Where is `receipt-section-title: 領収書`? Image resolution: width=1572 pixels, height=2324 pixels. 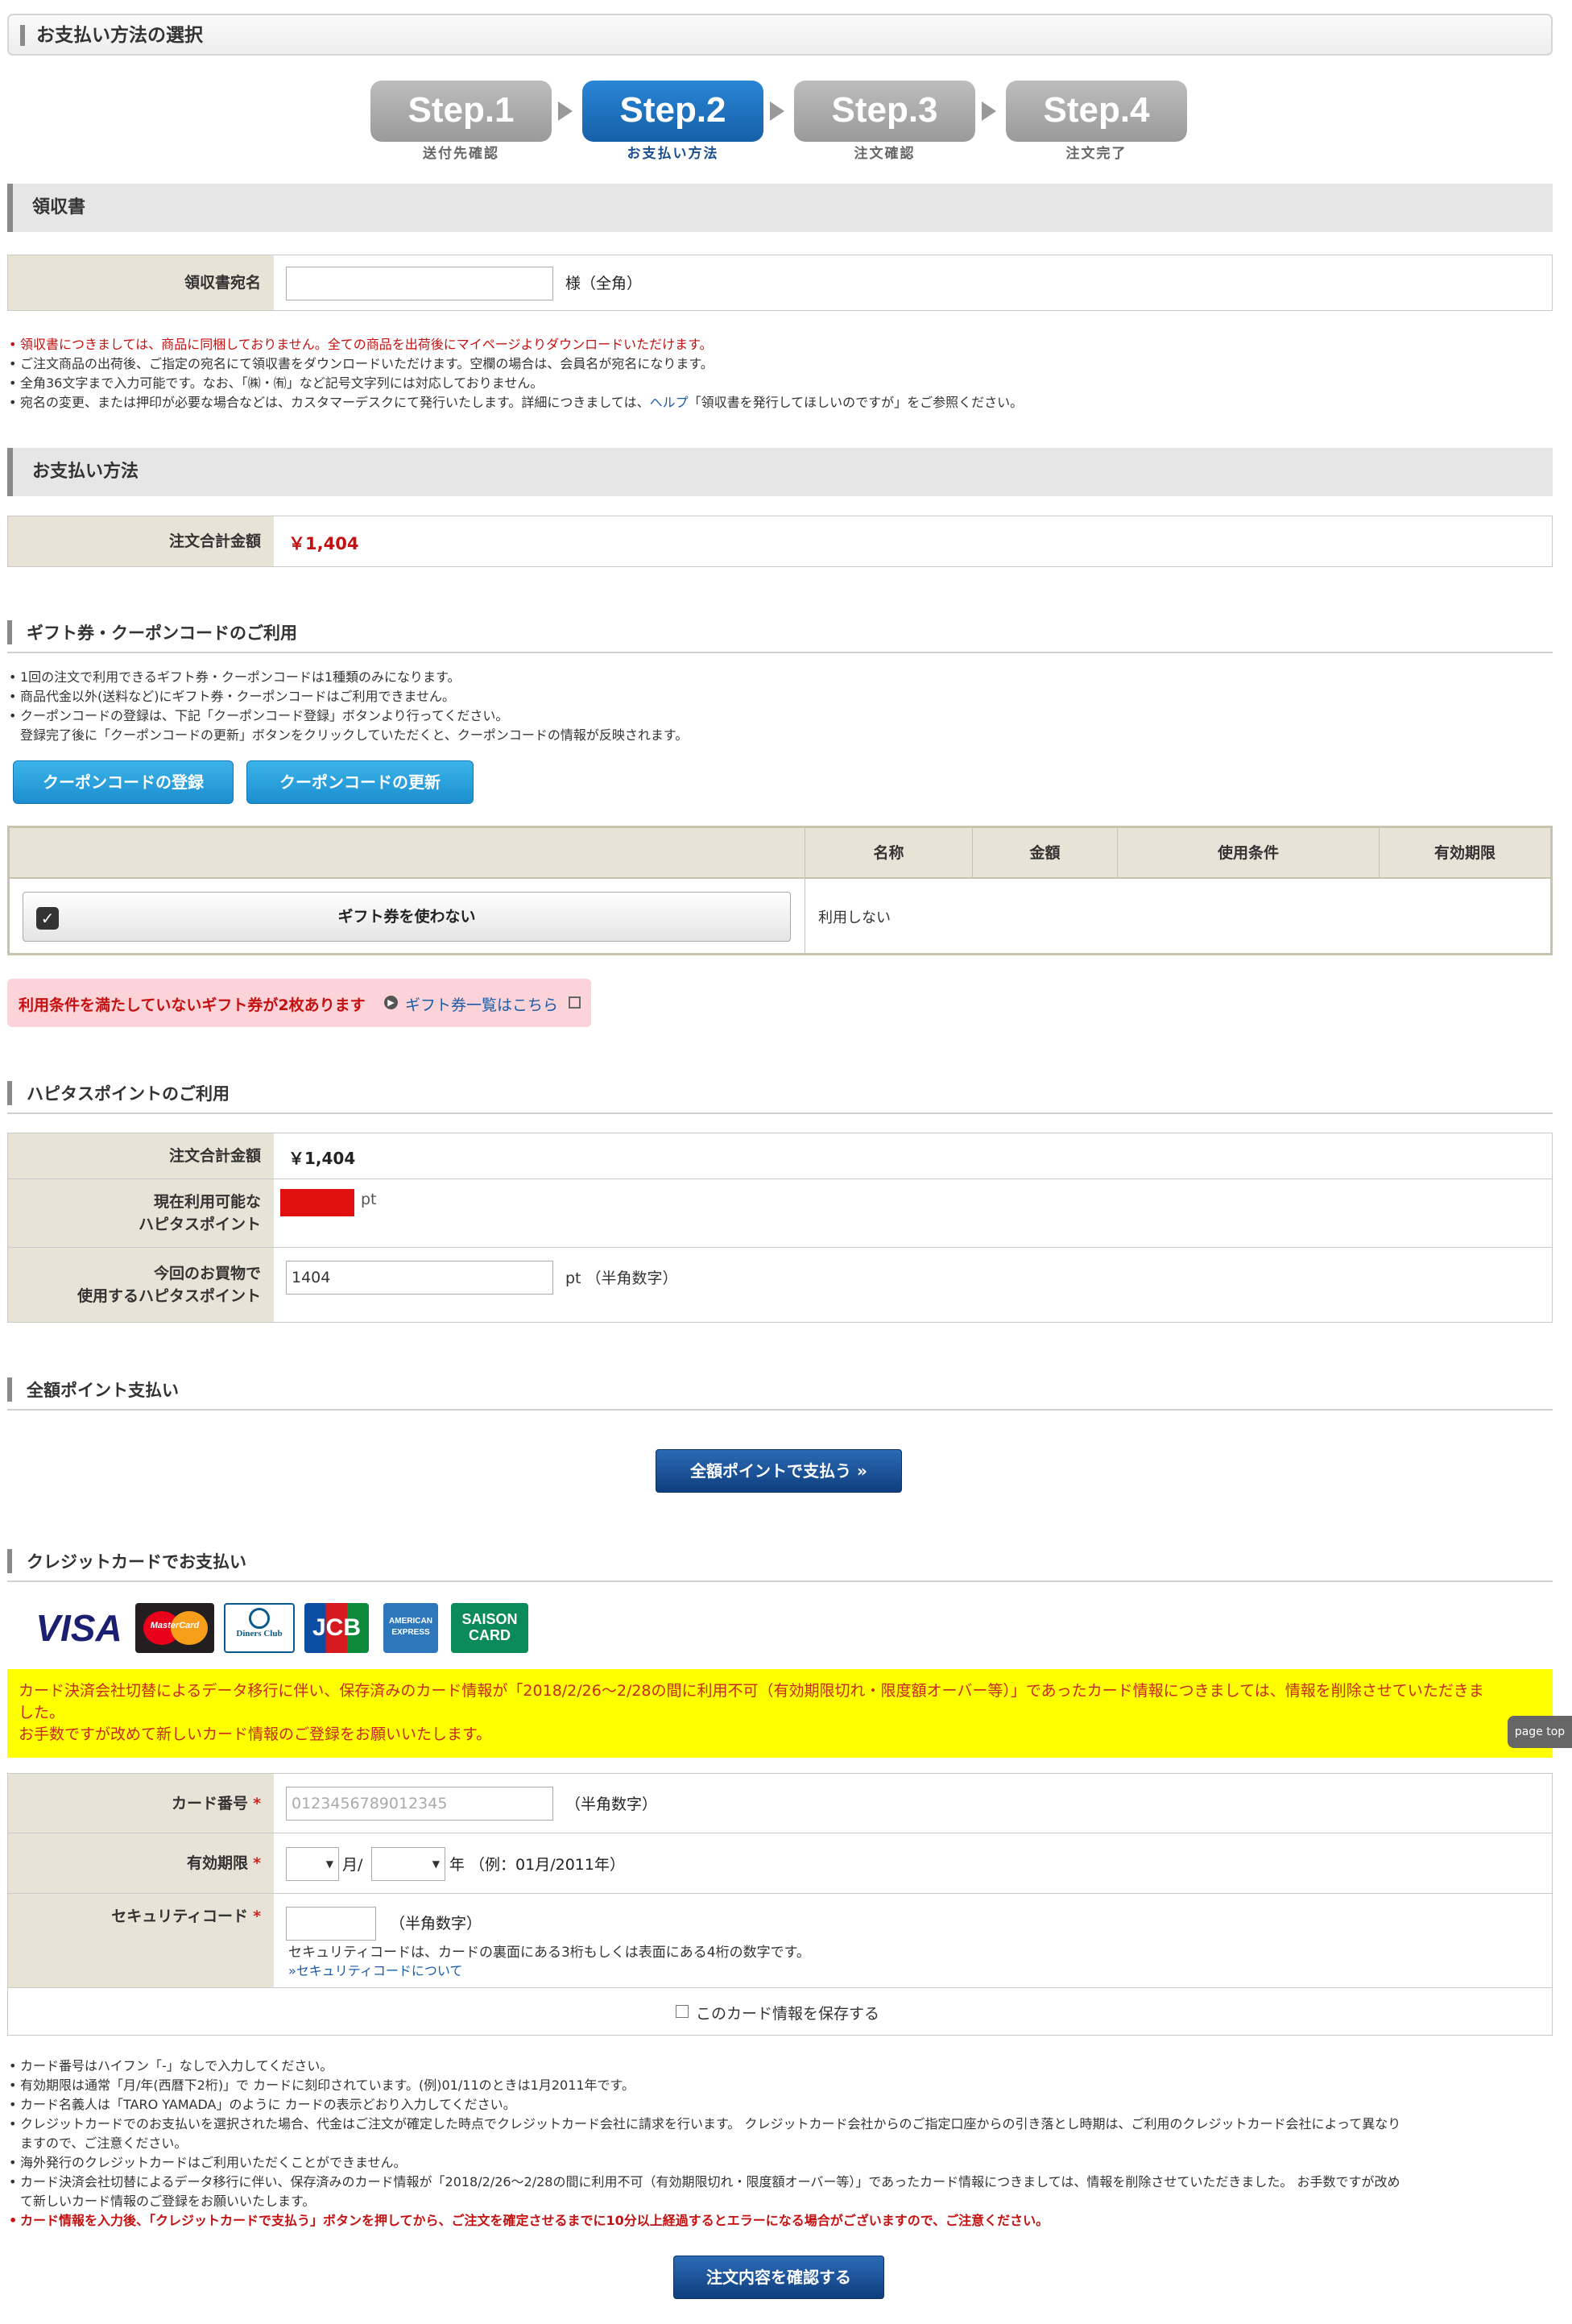
receipt-section-title: 領収書 is located at coordinates (59, 207).